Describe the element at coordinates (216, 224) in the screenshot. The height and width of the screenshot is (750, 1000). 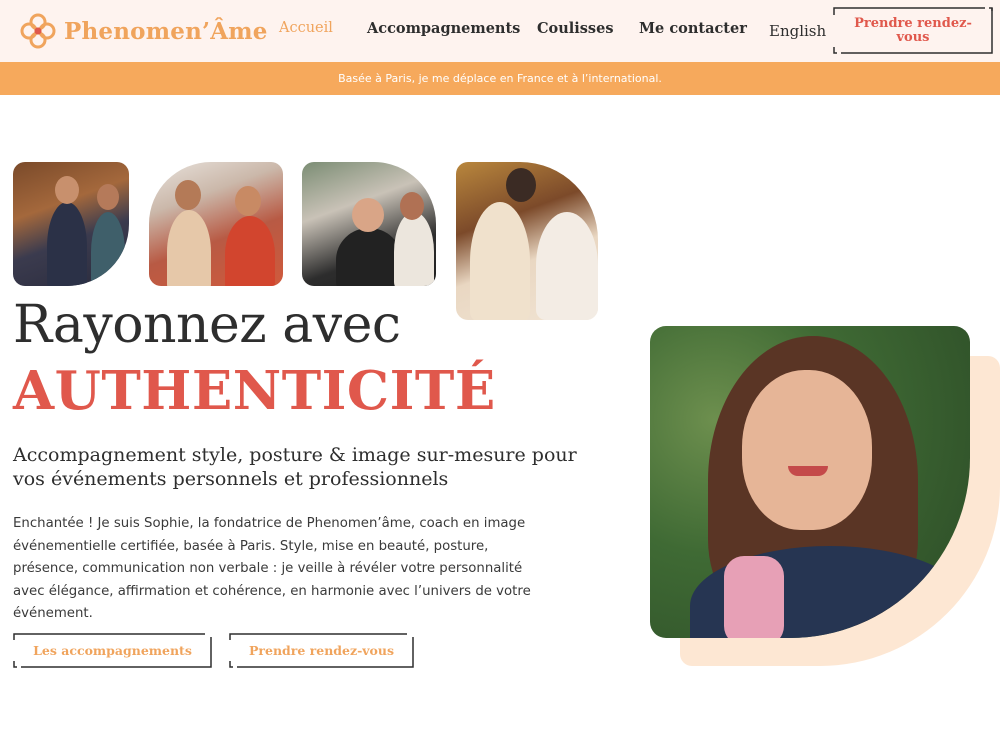
I see `photo-dress-styling` at that location.